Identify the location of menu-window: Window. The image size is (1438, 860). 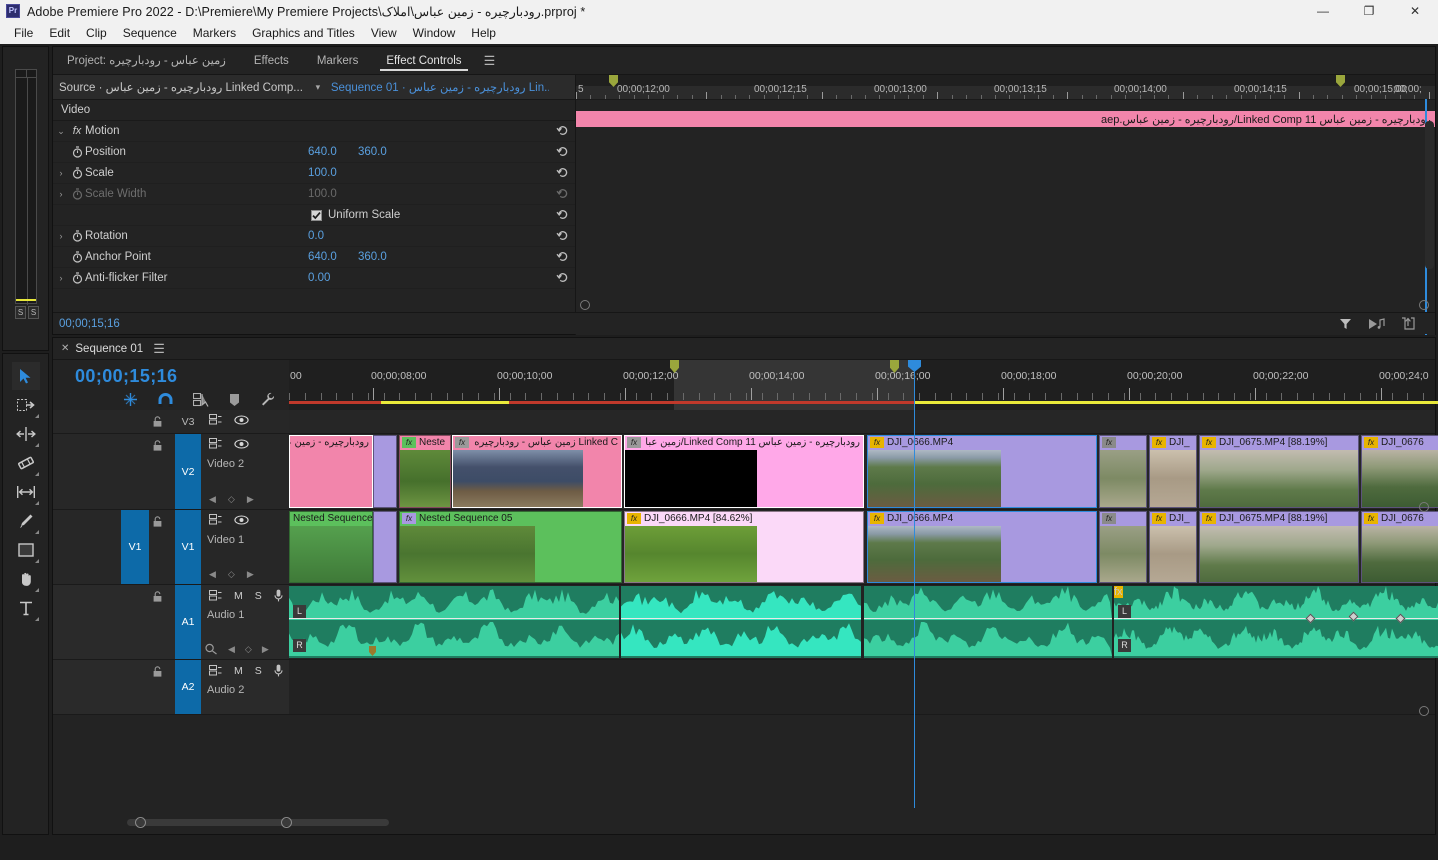
(434, 33).